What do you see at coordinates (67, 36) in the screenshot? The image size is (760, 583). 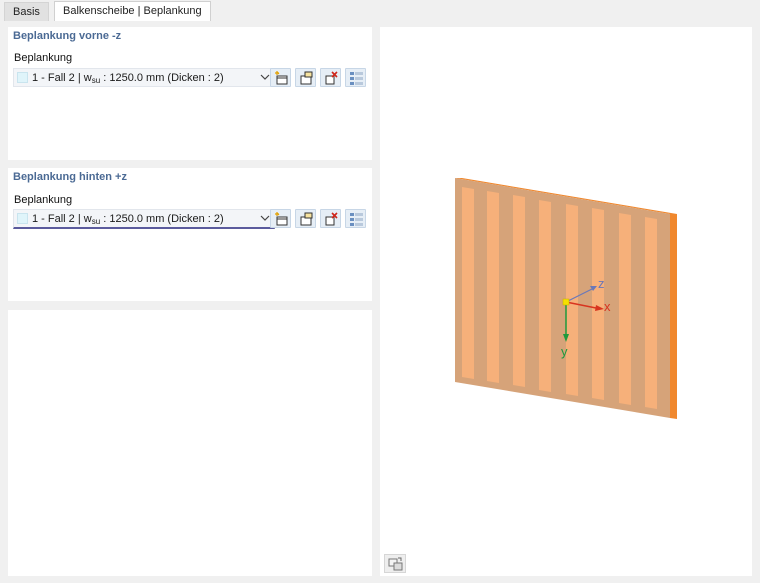 I see `panel-title-front: Beplankung vorne -z` at bounding box center [67, 36].